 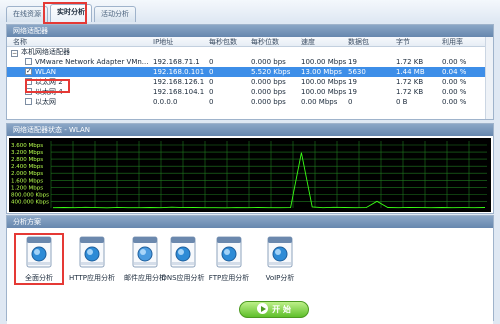 I want to click on http-analysis-icon, so click(x=92, y=252).